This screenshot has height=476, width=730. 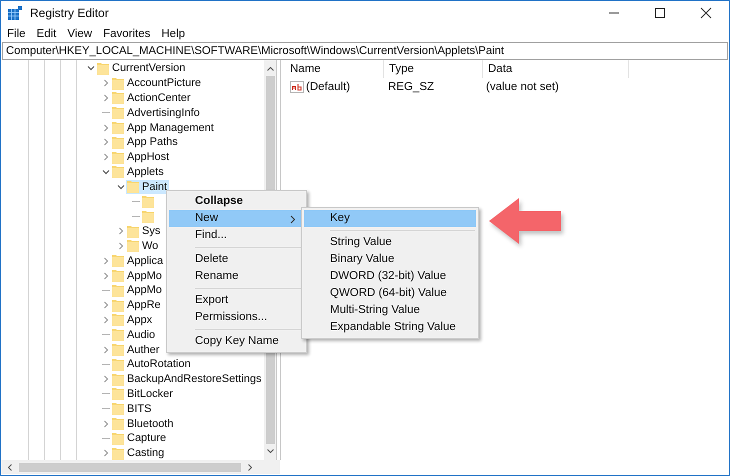 What do you see at coordinates (522, 86) in the screenshot?
I see `table-cell-text: (value not set)` at bounding box center [522, 86].